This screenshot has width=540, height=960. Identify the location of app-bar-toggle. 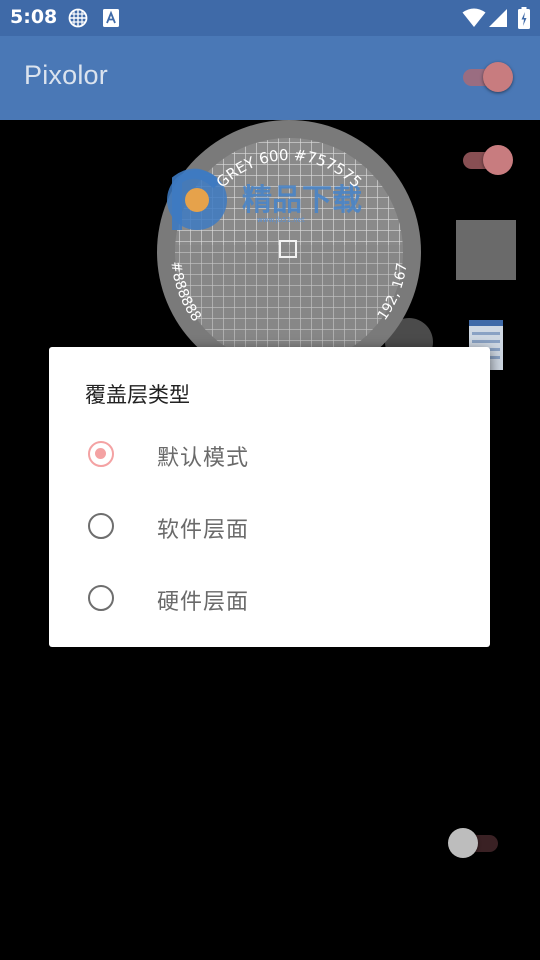
(485, 77).